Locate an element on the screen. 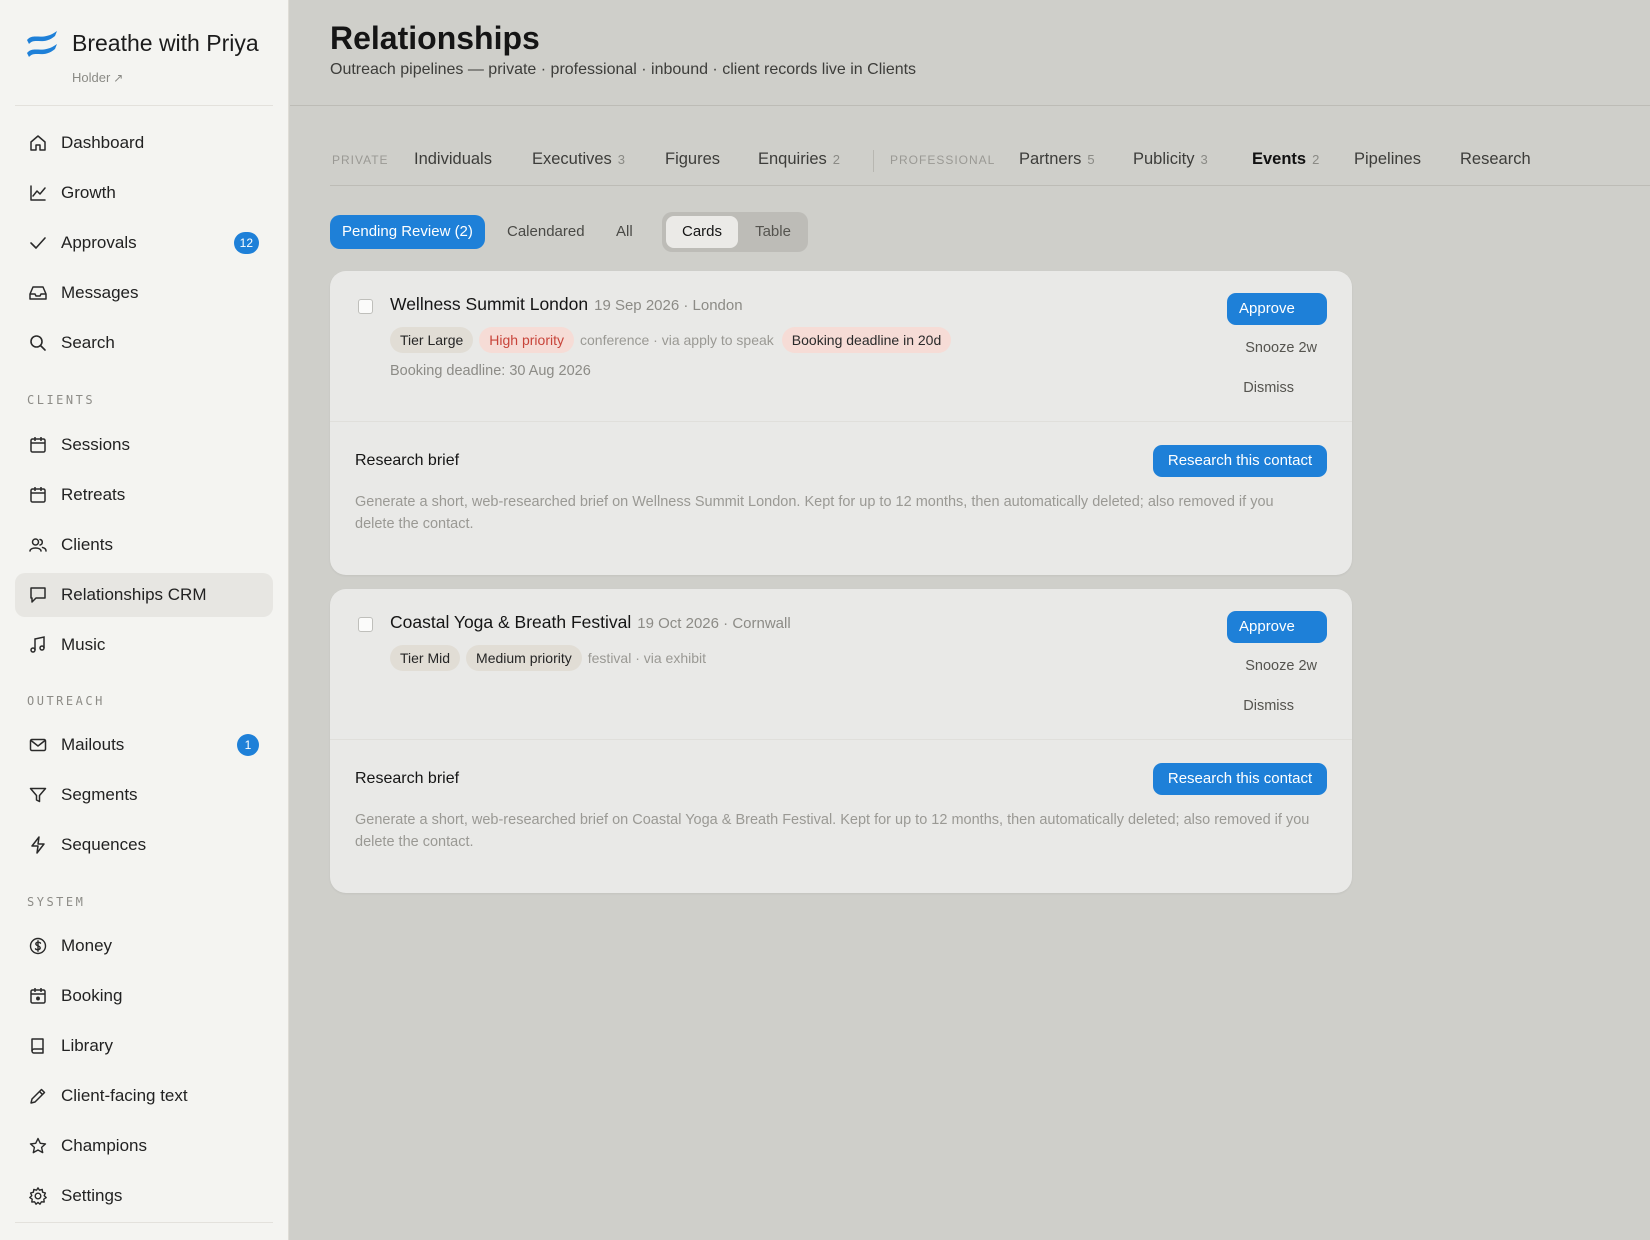 The image size is (1650, 1240). sidebar-item-clients: Clients is located at coordinates (144, 545).